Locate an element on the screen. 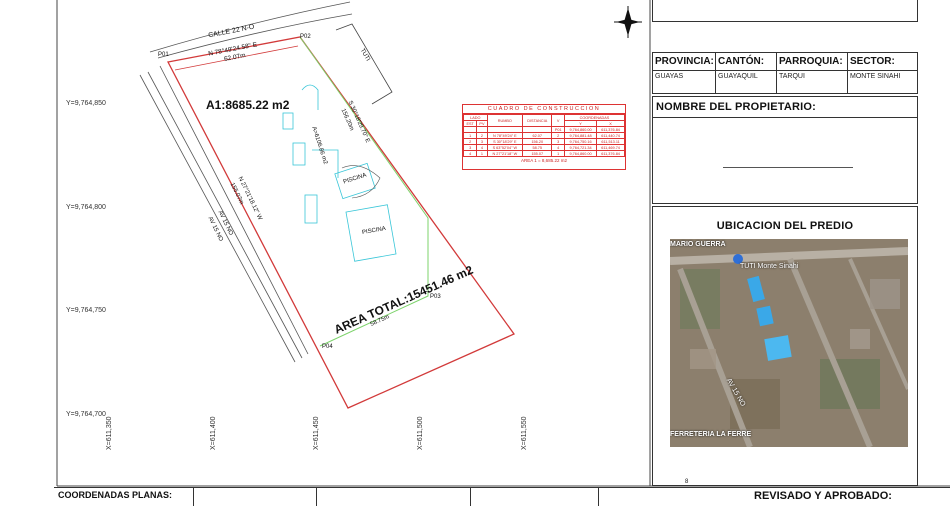  provincia-label: PROVINCIA: is located at coordinates (684, 61).